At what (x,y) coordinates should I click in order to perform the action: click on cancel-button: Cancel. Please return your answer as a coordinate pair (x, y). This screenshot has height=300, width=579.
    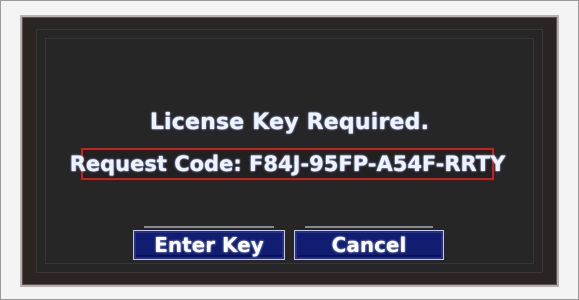
    Looking at the image, I should click on (369, 243).